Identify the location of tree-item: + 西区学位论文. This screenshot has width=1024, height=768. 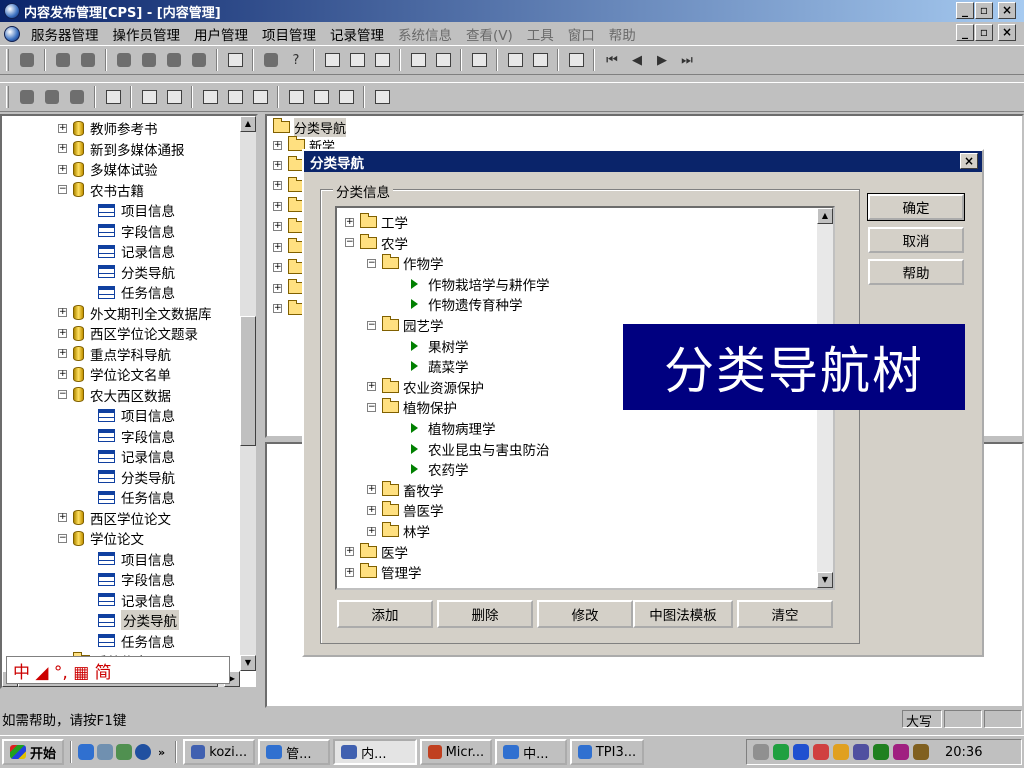
(114, 518).